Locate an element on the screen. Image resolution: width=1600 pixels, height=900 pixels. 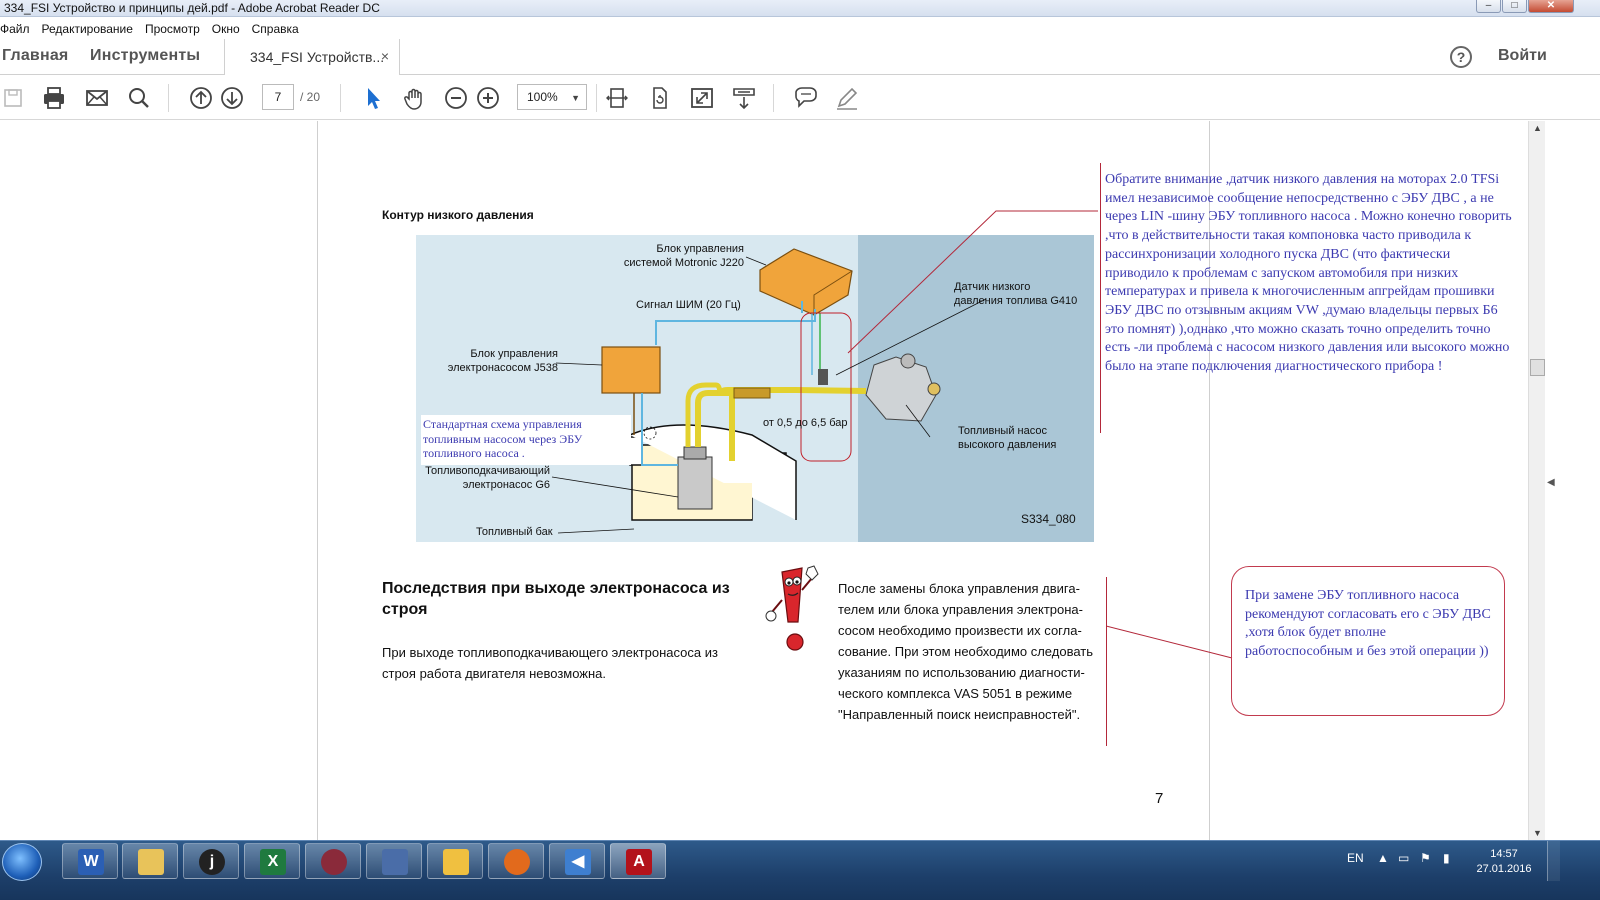
taskbar-explorer is located at coordinates (150, 861).